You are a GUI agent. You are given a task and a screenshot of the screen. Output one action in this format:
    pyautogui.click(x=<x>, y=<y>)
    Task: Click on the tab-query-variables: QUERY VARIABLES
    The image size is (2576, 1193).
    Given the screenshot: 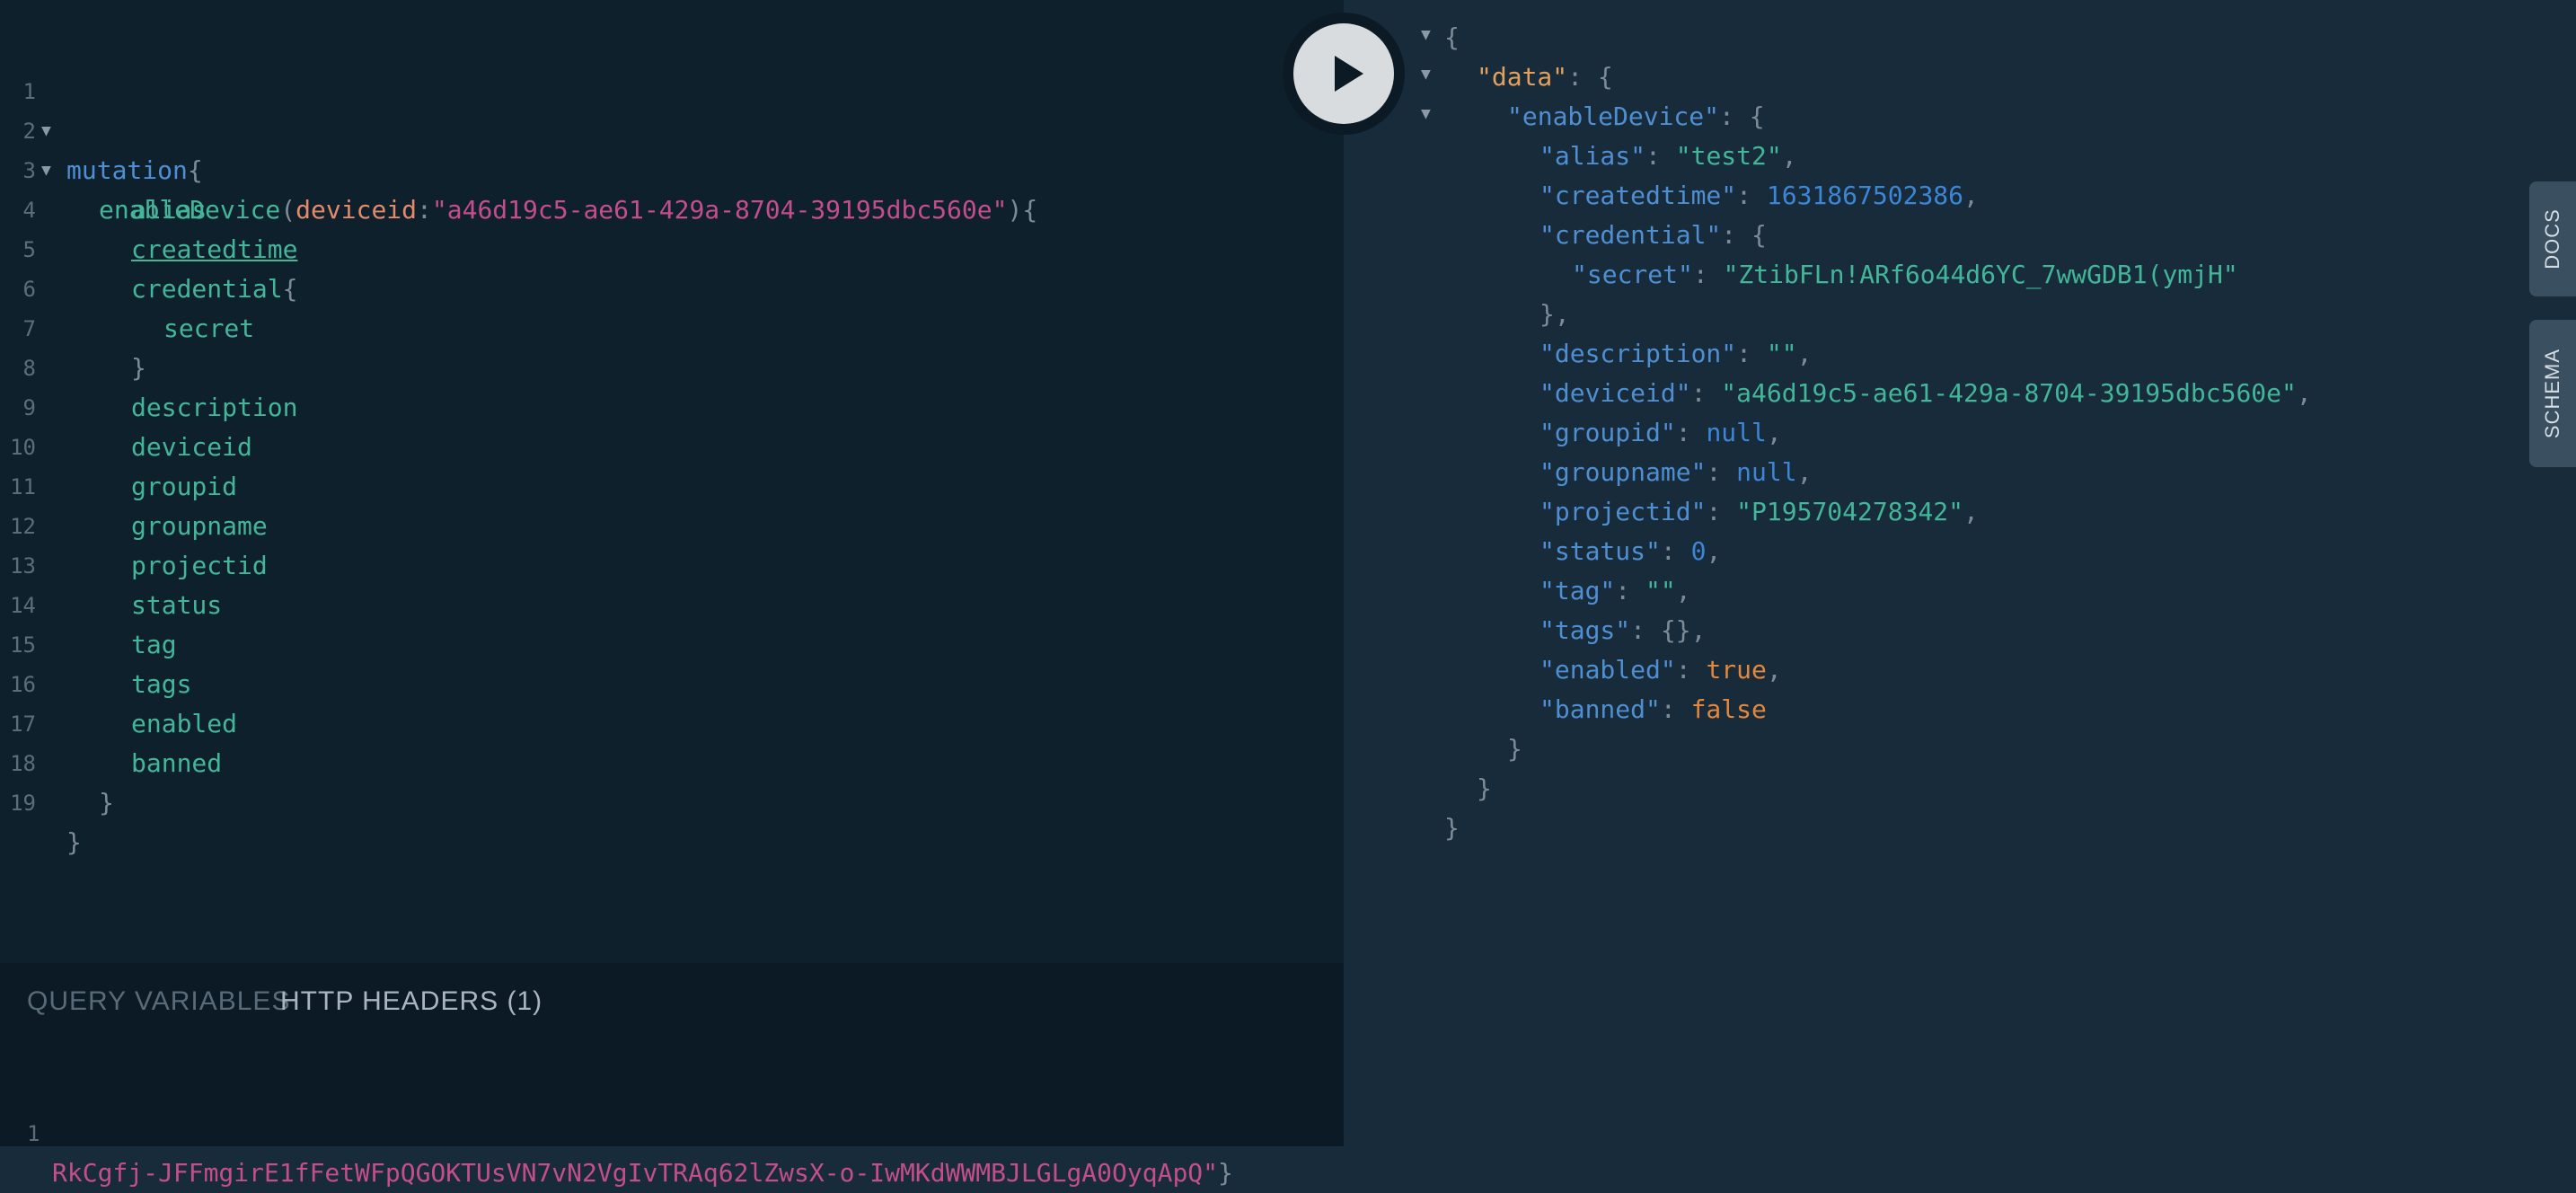 What is the action you would take?
    pyautogui.click(x=158, y=1001)
    